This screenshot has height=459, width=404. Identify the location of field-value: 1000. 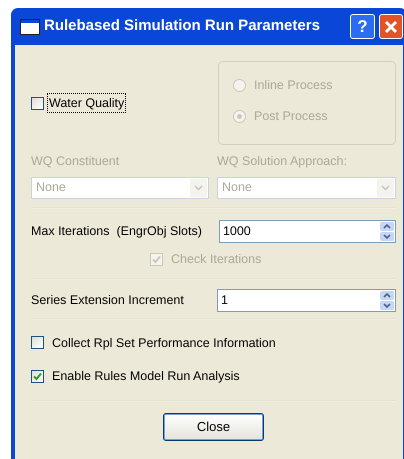
(236, 231).